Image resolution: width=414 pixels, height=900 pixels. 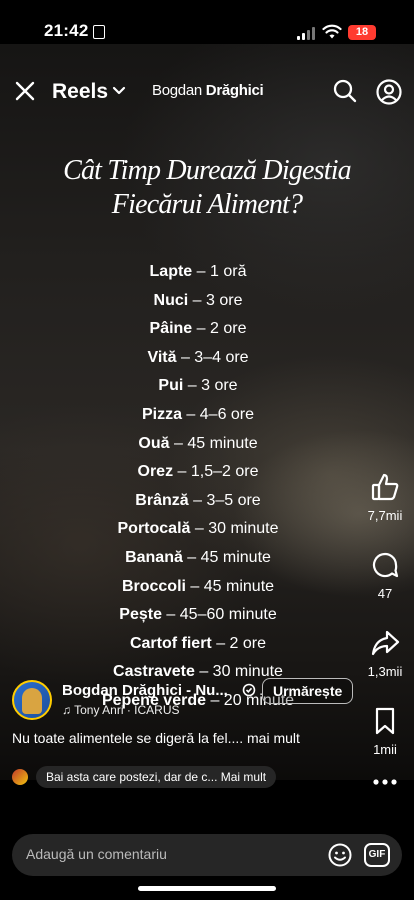 What do you see at coordinates (161, 414) in the screenshot?
I see `food-name: Pizza` at bounding box center [161, 414].